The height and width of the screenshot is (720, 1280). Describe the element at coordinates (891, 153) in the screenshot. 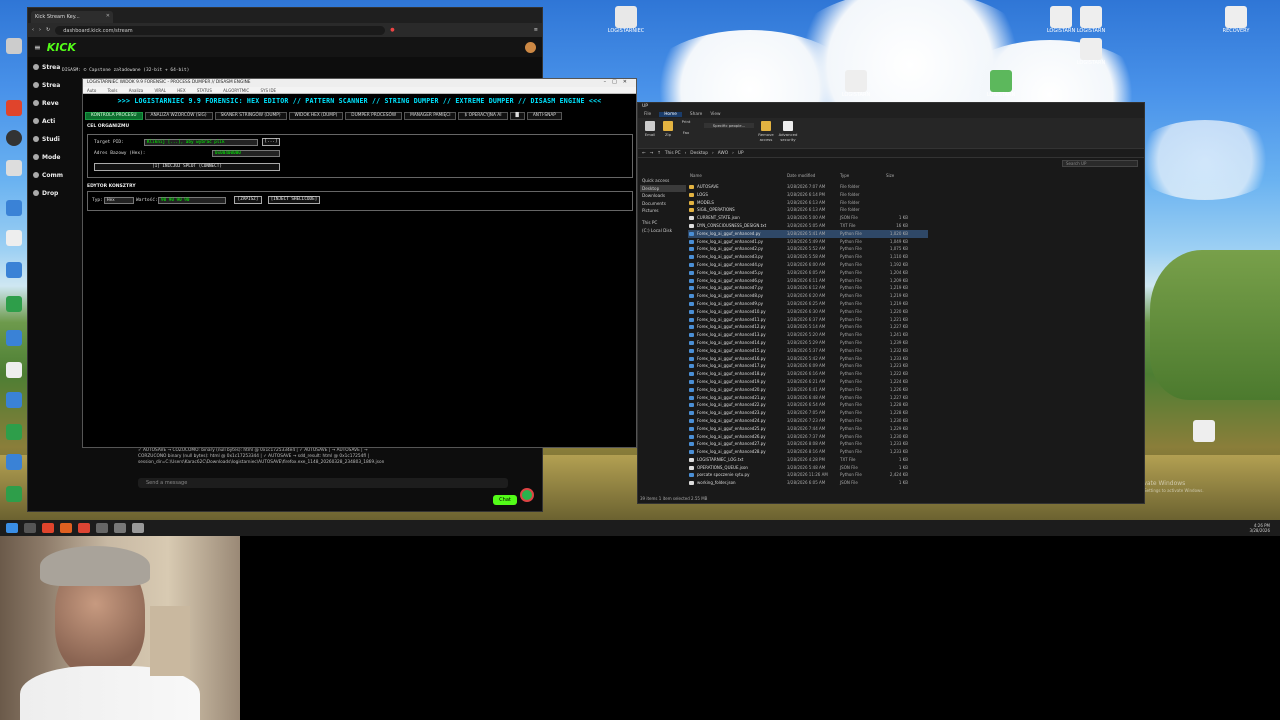

I see `address-path: ← → ↑ This PC › Desktop › AWO › UP` at that location.